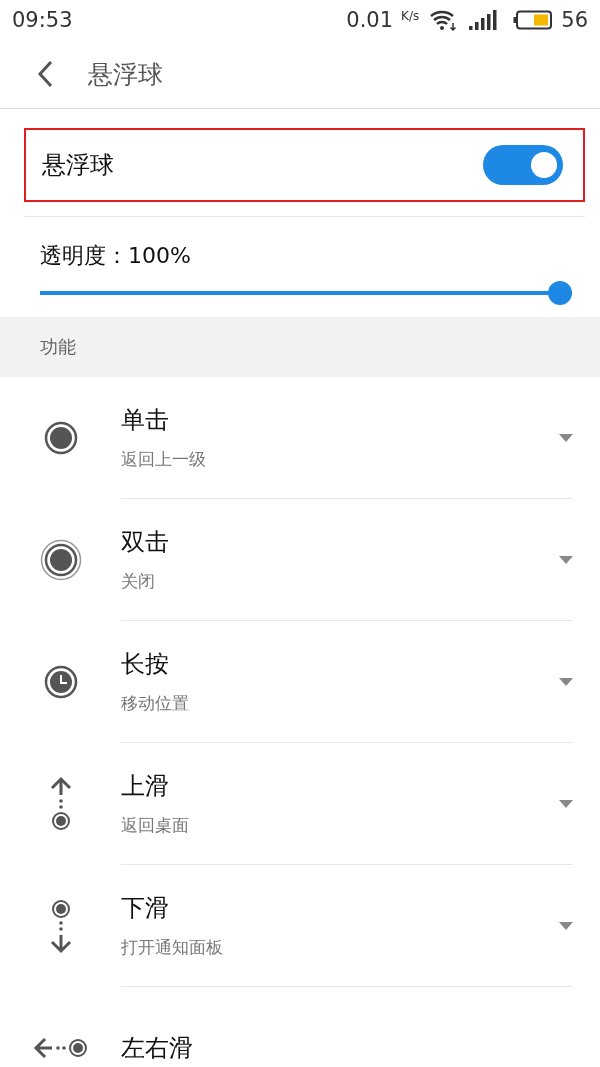  Describe the element at coordinates (60, 1048) in the screenshot. I see `swipe-sideways-icon` at that location.